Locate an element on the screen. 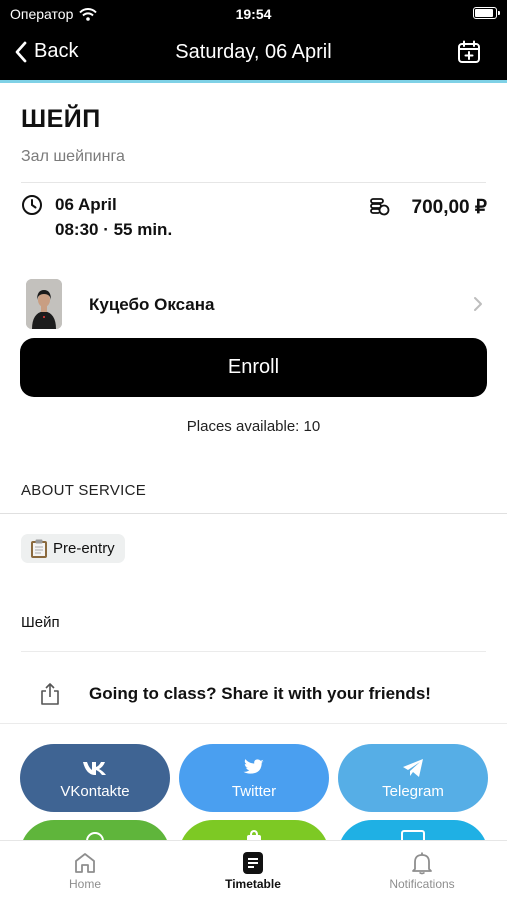 Image resolution: width=507 pixels, height=901 pixels. class-title: ШЕЙП is located at coordinates (61, 119).